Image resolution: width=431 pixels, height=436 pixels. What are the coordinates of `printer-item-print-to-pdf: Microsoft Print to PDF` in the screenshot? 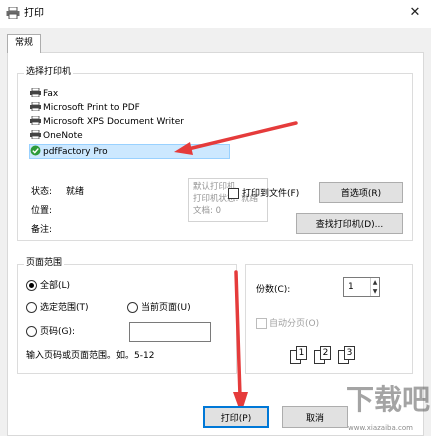 It's located at (85, 108).